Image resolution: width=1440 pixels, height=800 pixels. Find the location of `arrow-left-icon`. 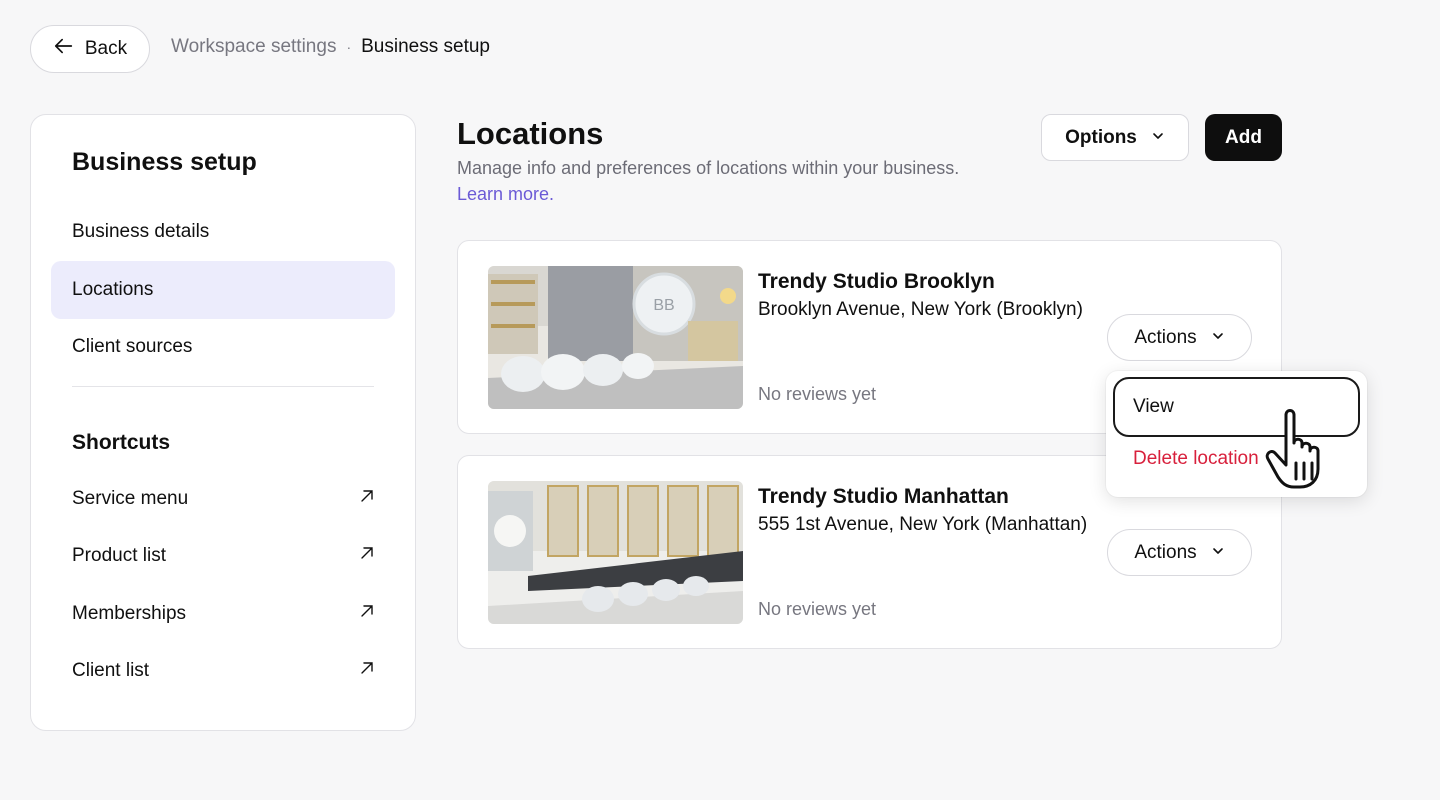

arrow-left-icon is located at coordinates (64, 49).